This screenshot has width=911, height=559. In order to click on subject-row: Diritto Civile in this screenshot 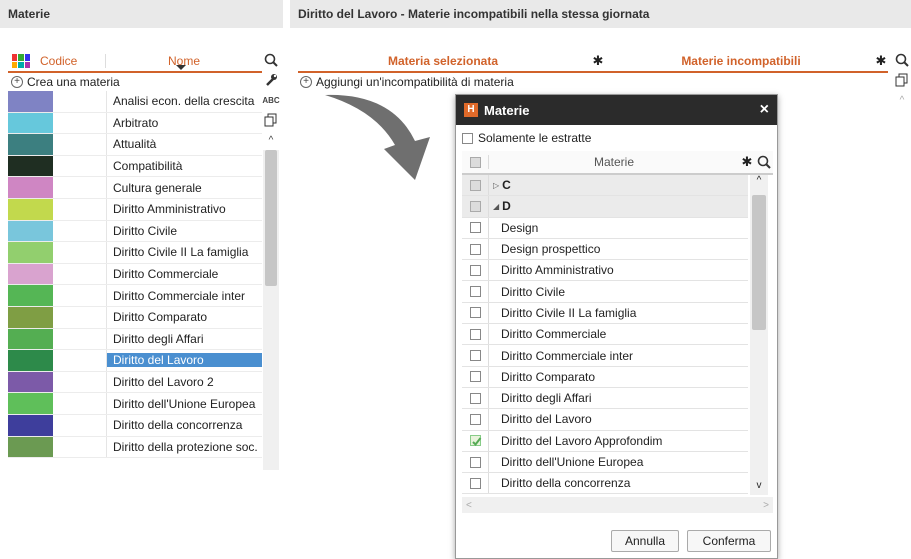, I will do `click(135, 231)`.